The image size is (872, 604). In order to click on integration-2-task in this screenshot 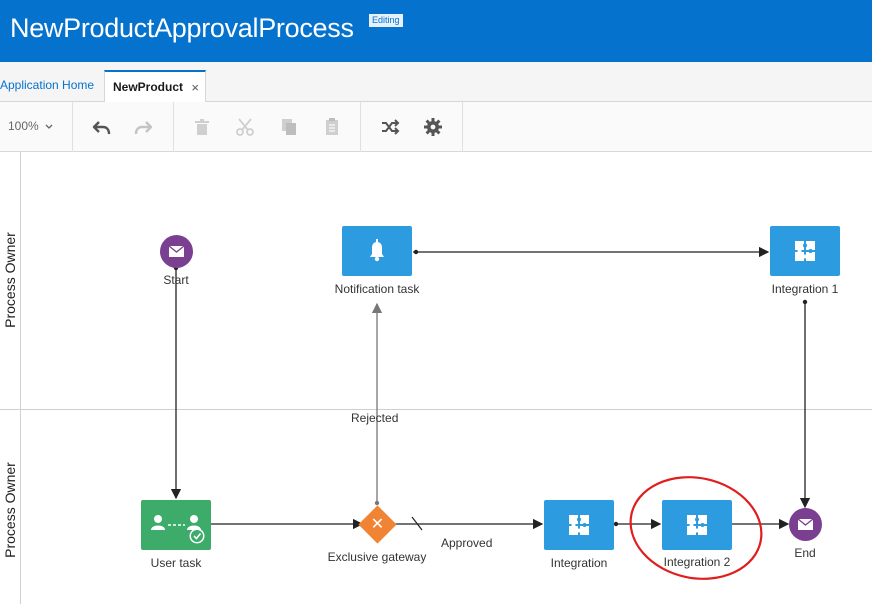, I will do `click(697, 525)`.